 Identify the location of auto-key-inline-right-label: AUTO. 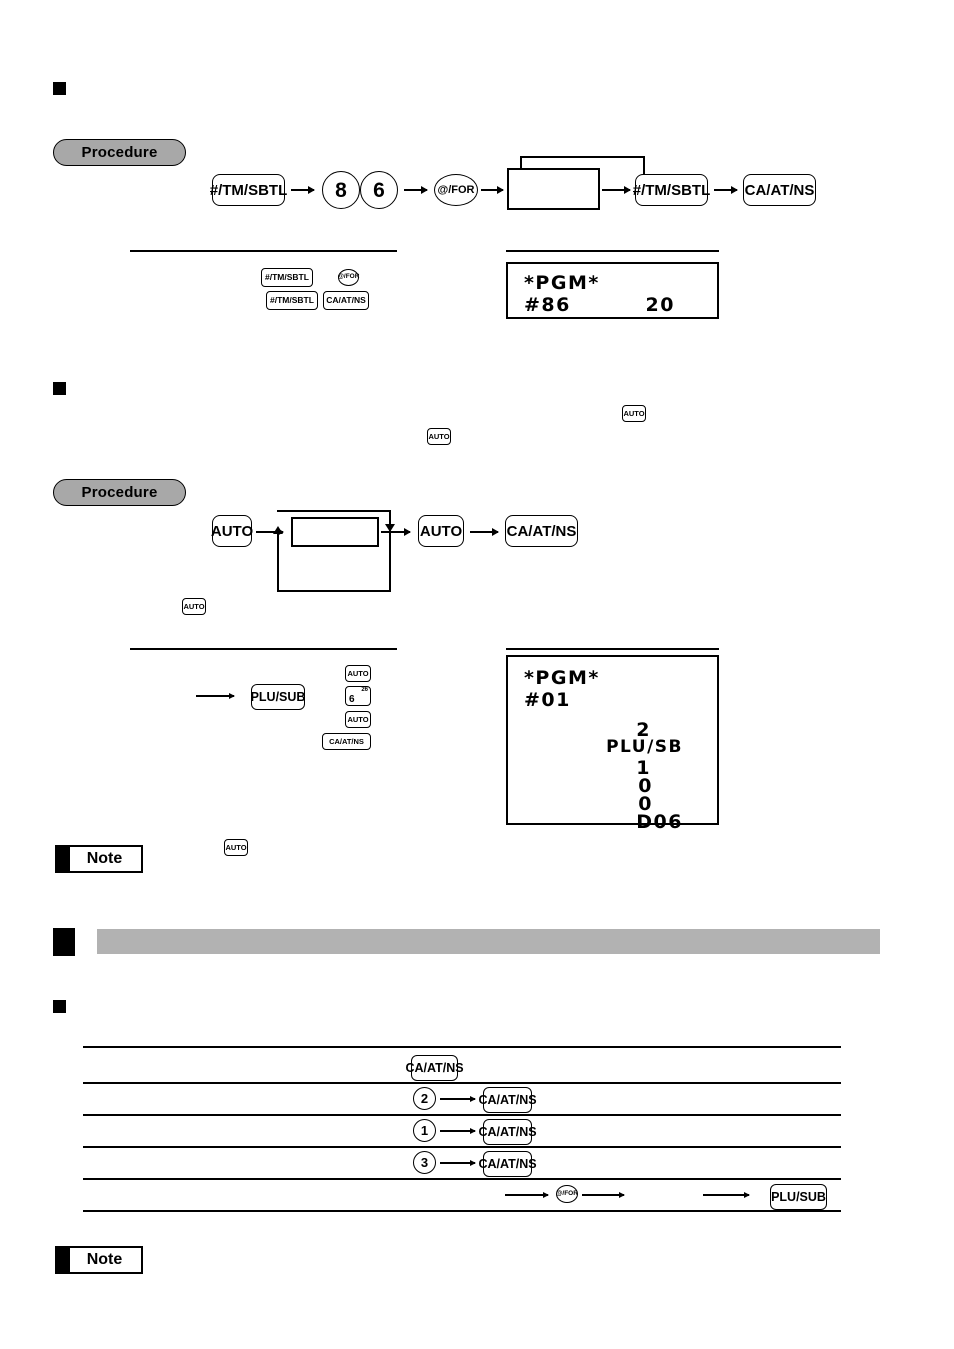
(634, 413).